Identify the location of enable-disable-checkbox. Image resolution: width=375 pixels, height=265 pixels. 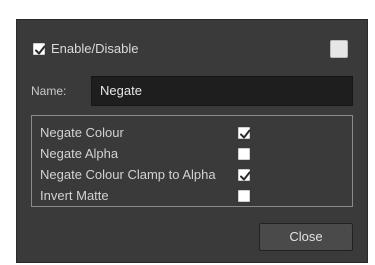
(39, 48).